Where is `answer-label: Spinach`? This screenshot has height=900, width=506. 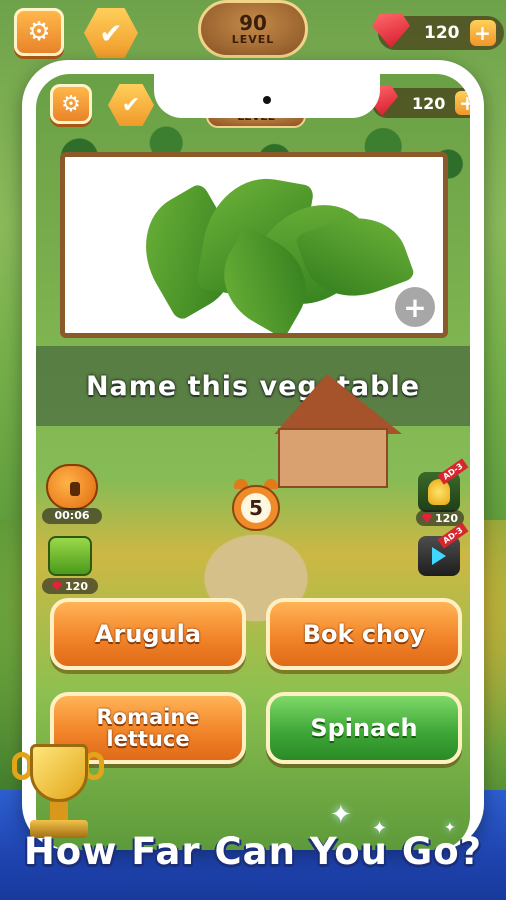
answer-label: Spinach is located at coordinates (364, 728).